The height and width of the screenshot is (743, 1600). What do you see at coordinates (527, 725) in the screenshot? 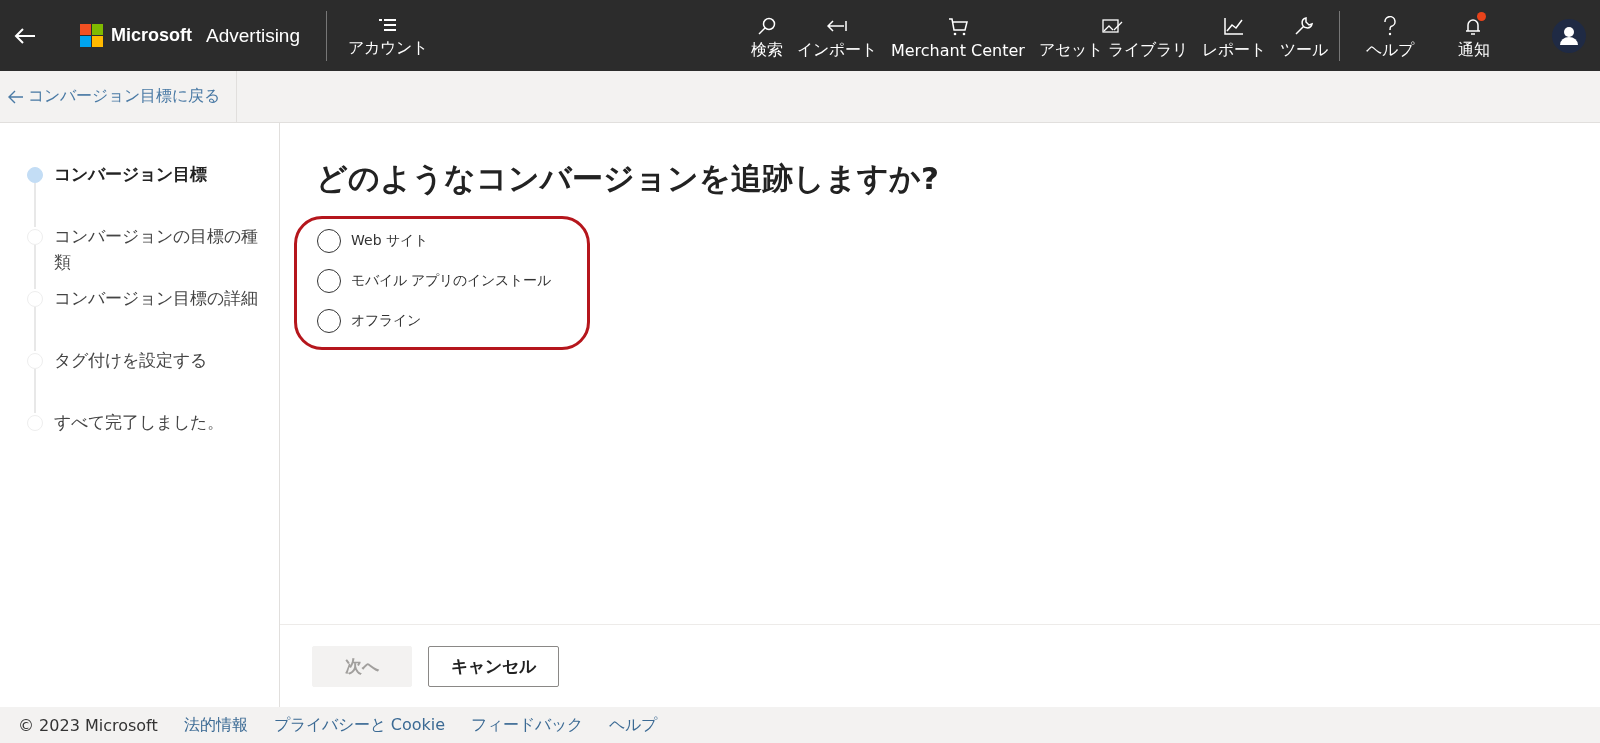
I see `footer-link: フィードバック` at bounding box center [527, 725].